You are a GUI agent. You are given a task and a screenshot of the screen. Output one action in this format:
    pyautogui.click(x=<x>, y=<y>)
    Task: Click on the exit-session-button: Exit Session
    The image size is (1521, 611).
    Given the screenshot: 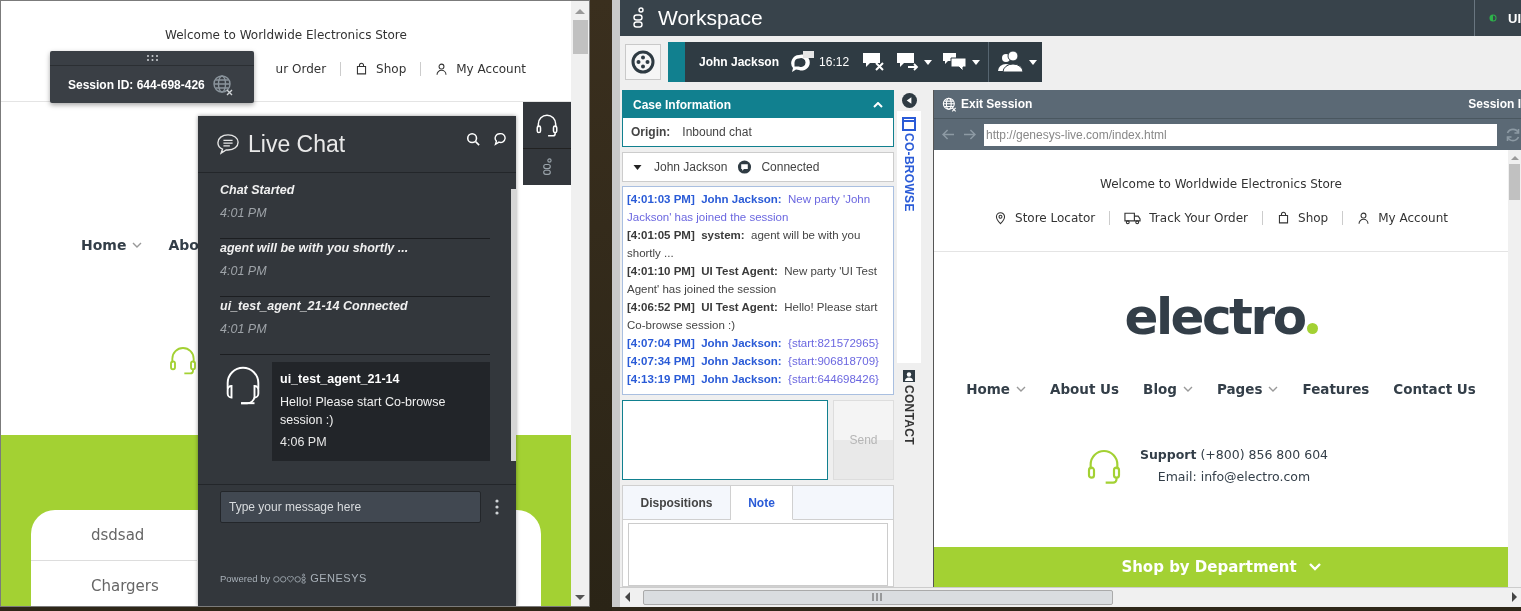 What is the action you would take?
    pyautogui.click(x=987, y=104)
    